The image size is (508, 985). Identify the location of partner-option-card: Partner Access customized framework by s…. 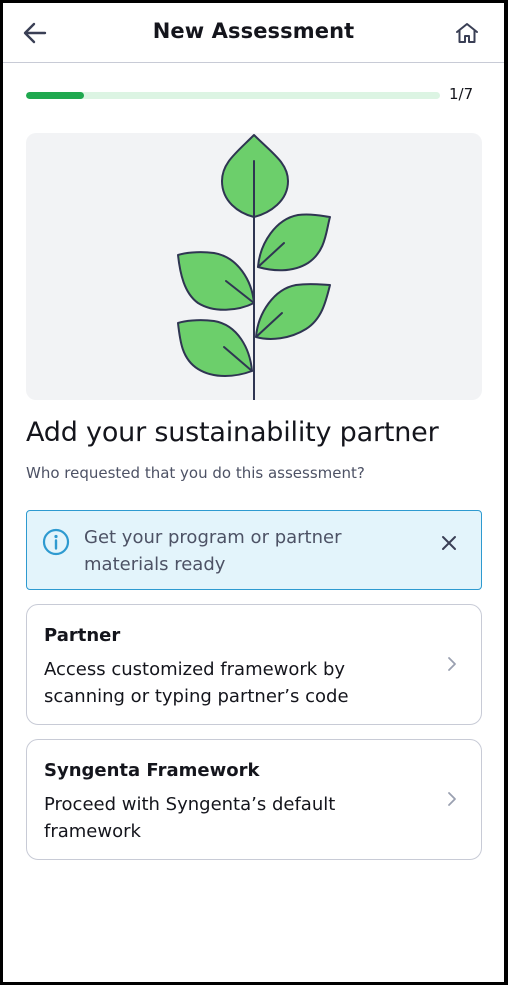
(254, 664).